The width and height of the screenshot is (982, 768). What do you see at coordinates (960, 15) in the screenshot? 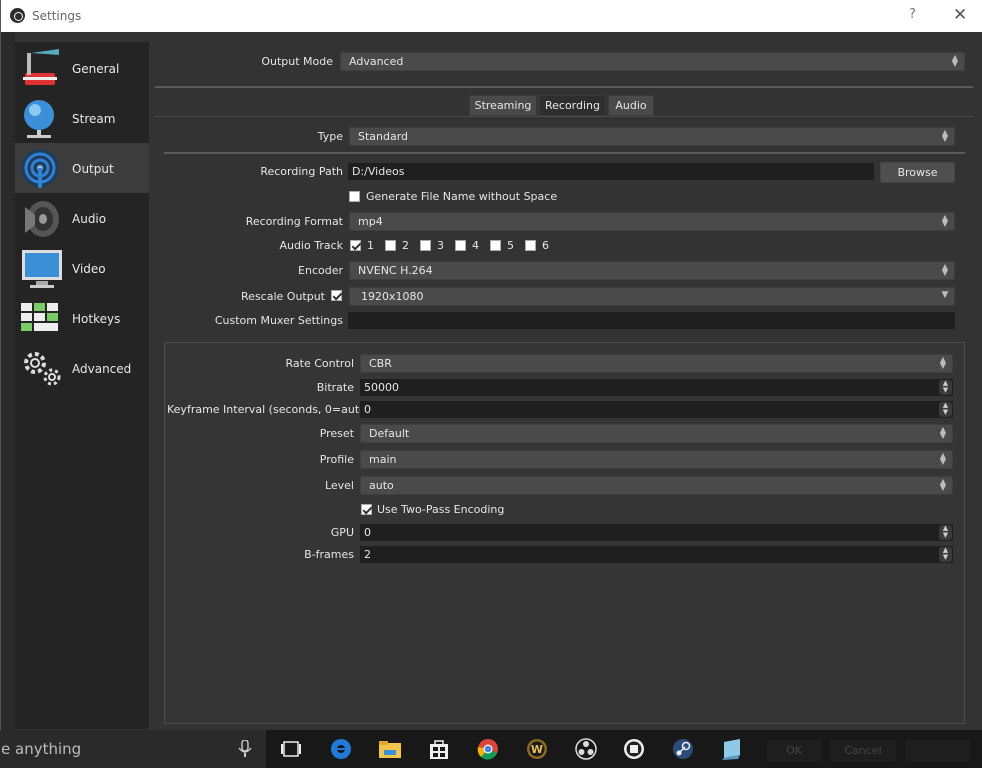
I see `close-button: ✕` at bounding box center [960, 15].